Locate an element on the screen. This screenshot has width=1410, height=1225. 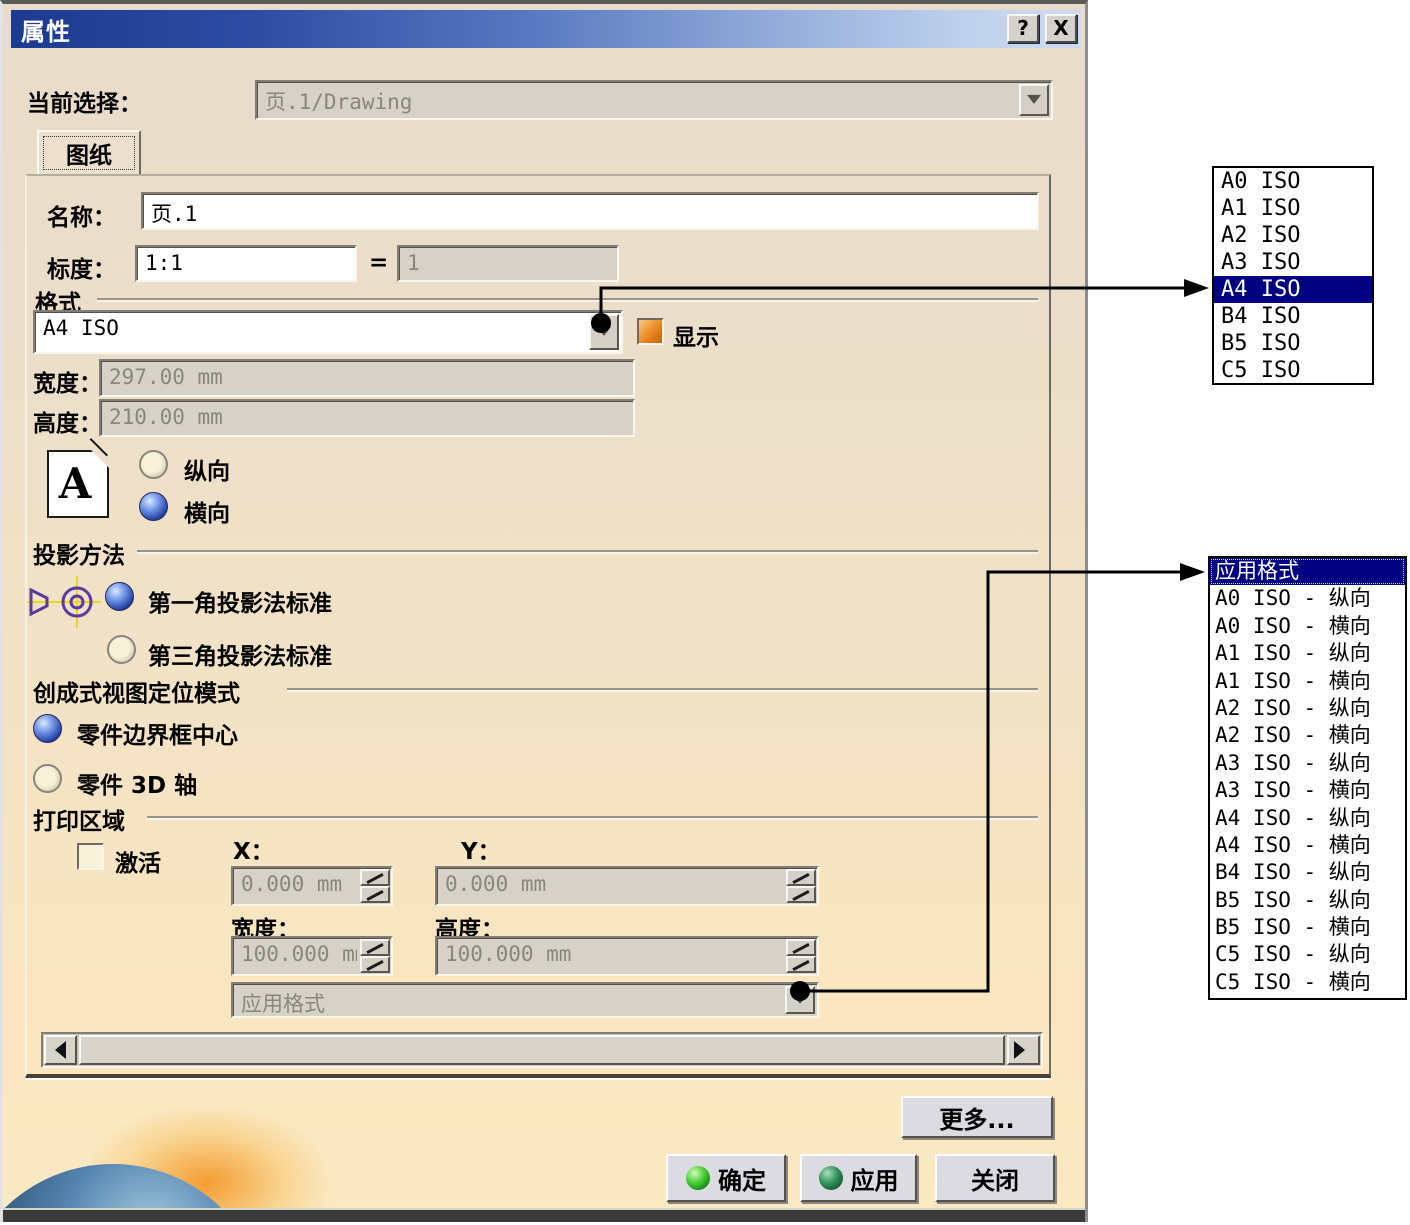
tab-sheet: 图纸 is located at coordinates (89, 153).